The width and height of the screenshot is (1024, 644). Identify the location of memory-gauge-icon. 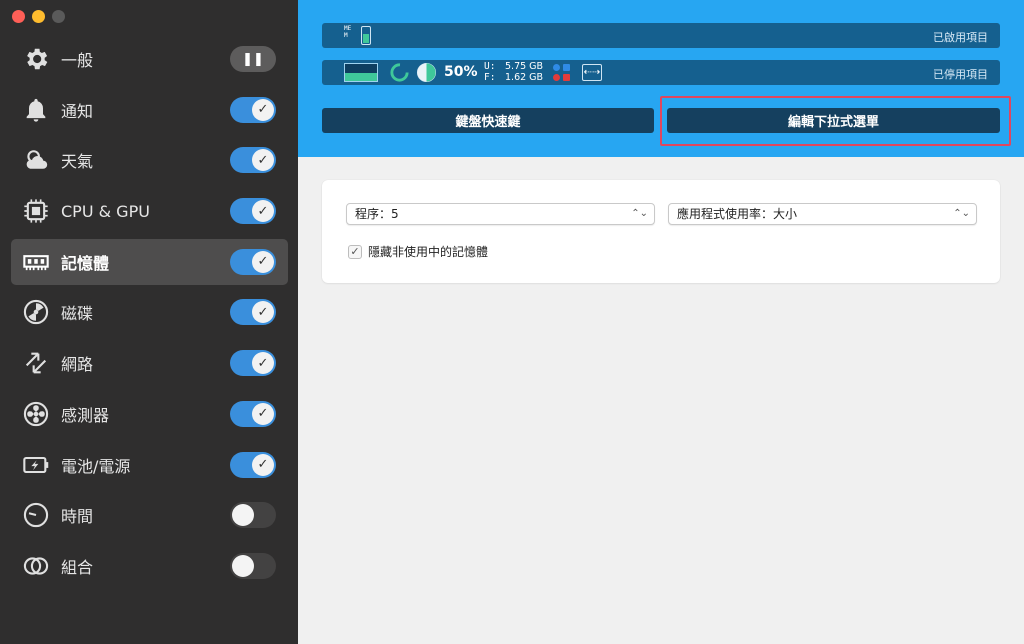
(366, 35).